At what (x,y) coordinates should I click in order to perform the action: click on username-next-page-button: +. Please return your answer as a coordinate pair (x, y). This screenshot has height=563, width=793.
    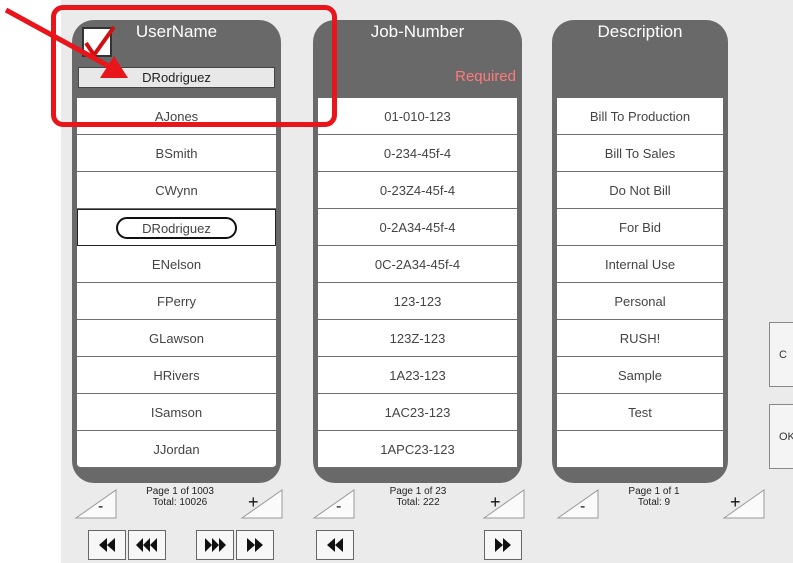
    Looking at the image, I should click on (262, 504).